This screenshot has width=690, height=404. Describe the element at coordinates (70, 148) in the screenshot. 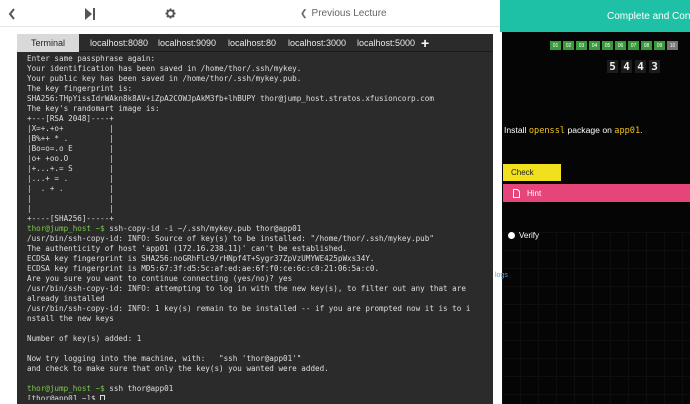

I see `terminal-line-text: |Bo=o=.o E |` at that location.